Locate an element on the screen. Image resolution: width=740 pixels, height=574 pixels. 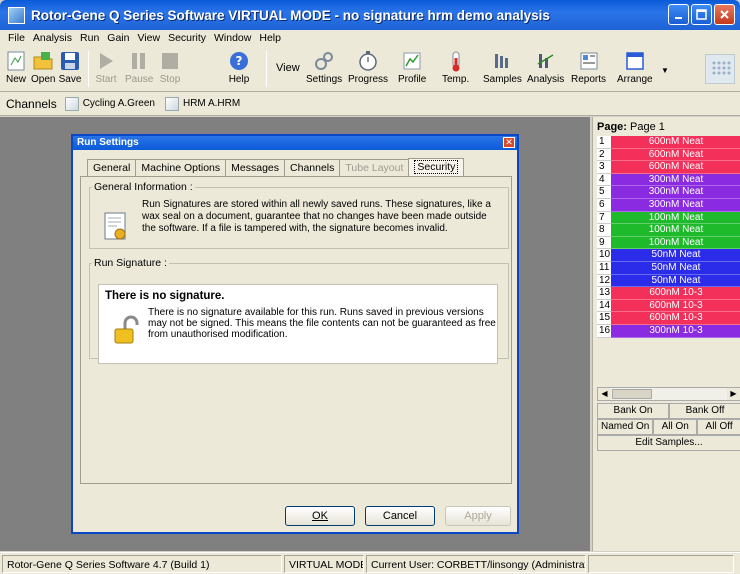
maximize-button is located at coordinates (701, 14).